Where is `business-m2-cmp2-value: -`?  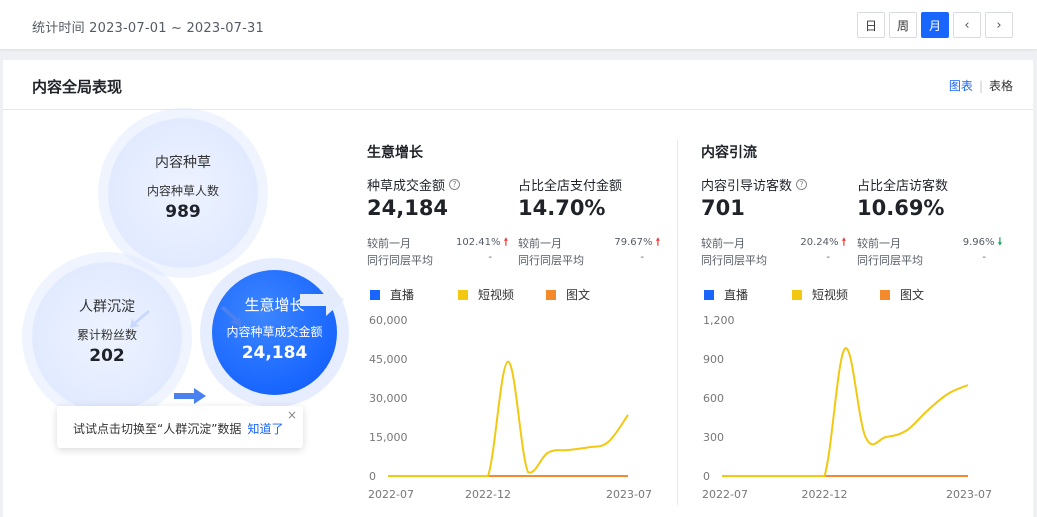
business-m2-cmp2-value: - is located at coordinates (642, 257).